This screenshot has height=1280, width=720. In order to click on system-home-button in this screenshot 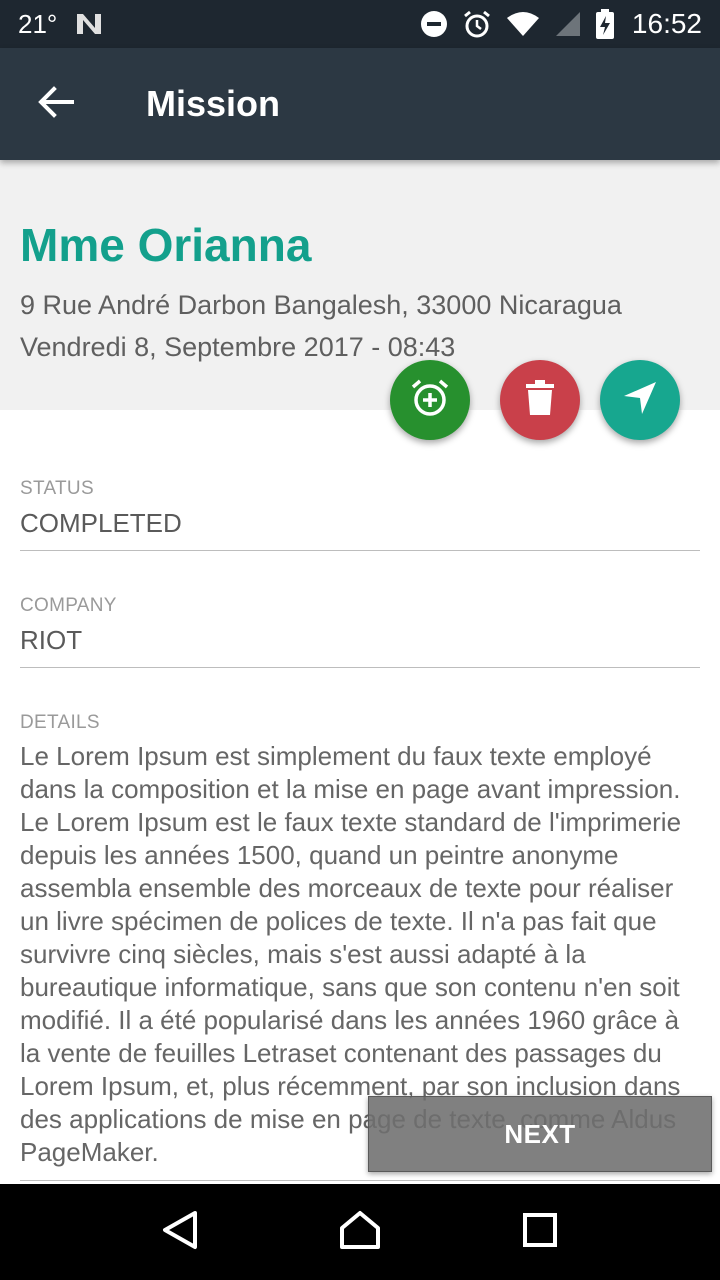, I will do `click(360, 1232)`.